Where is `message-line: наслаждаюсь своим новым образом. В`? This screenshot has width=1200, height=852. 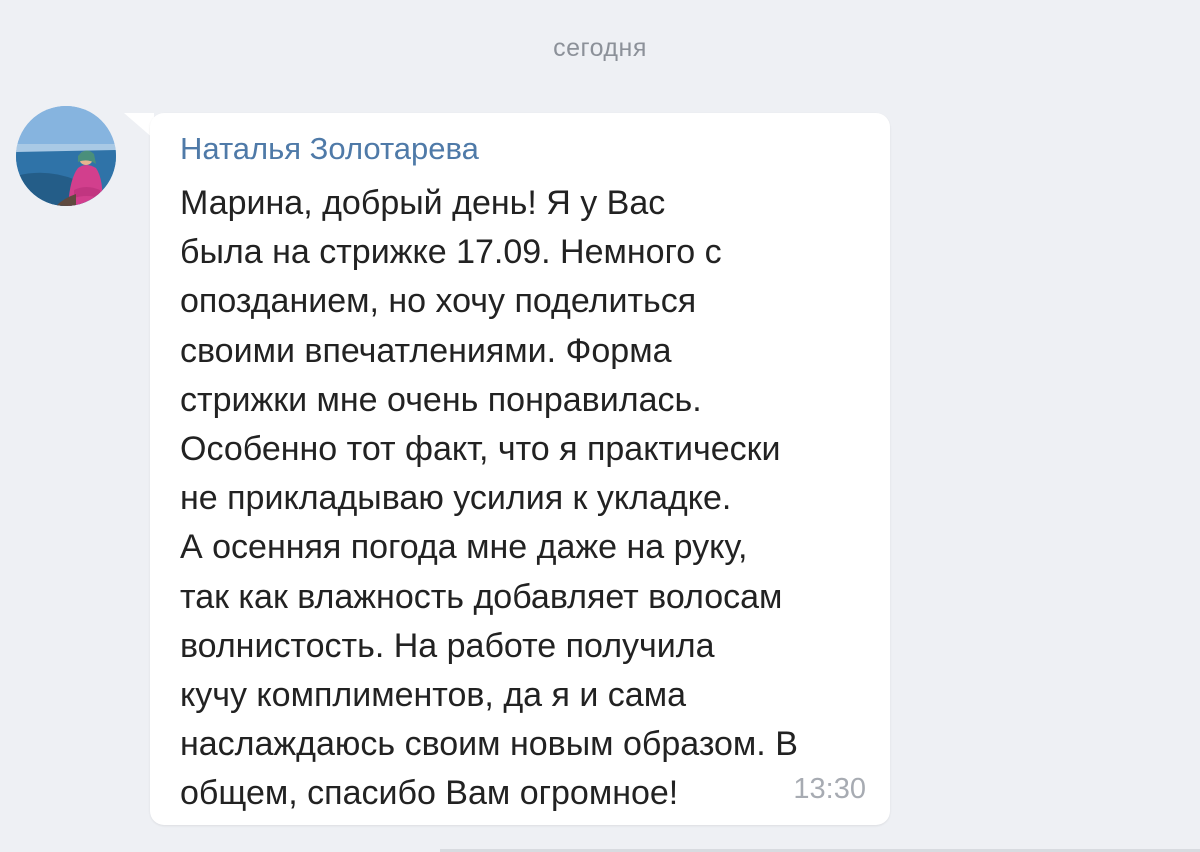
message-line: наслаждаюсь своим новым образом. В is located at coordinates (489, 744).